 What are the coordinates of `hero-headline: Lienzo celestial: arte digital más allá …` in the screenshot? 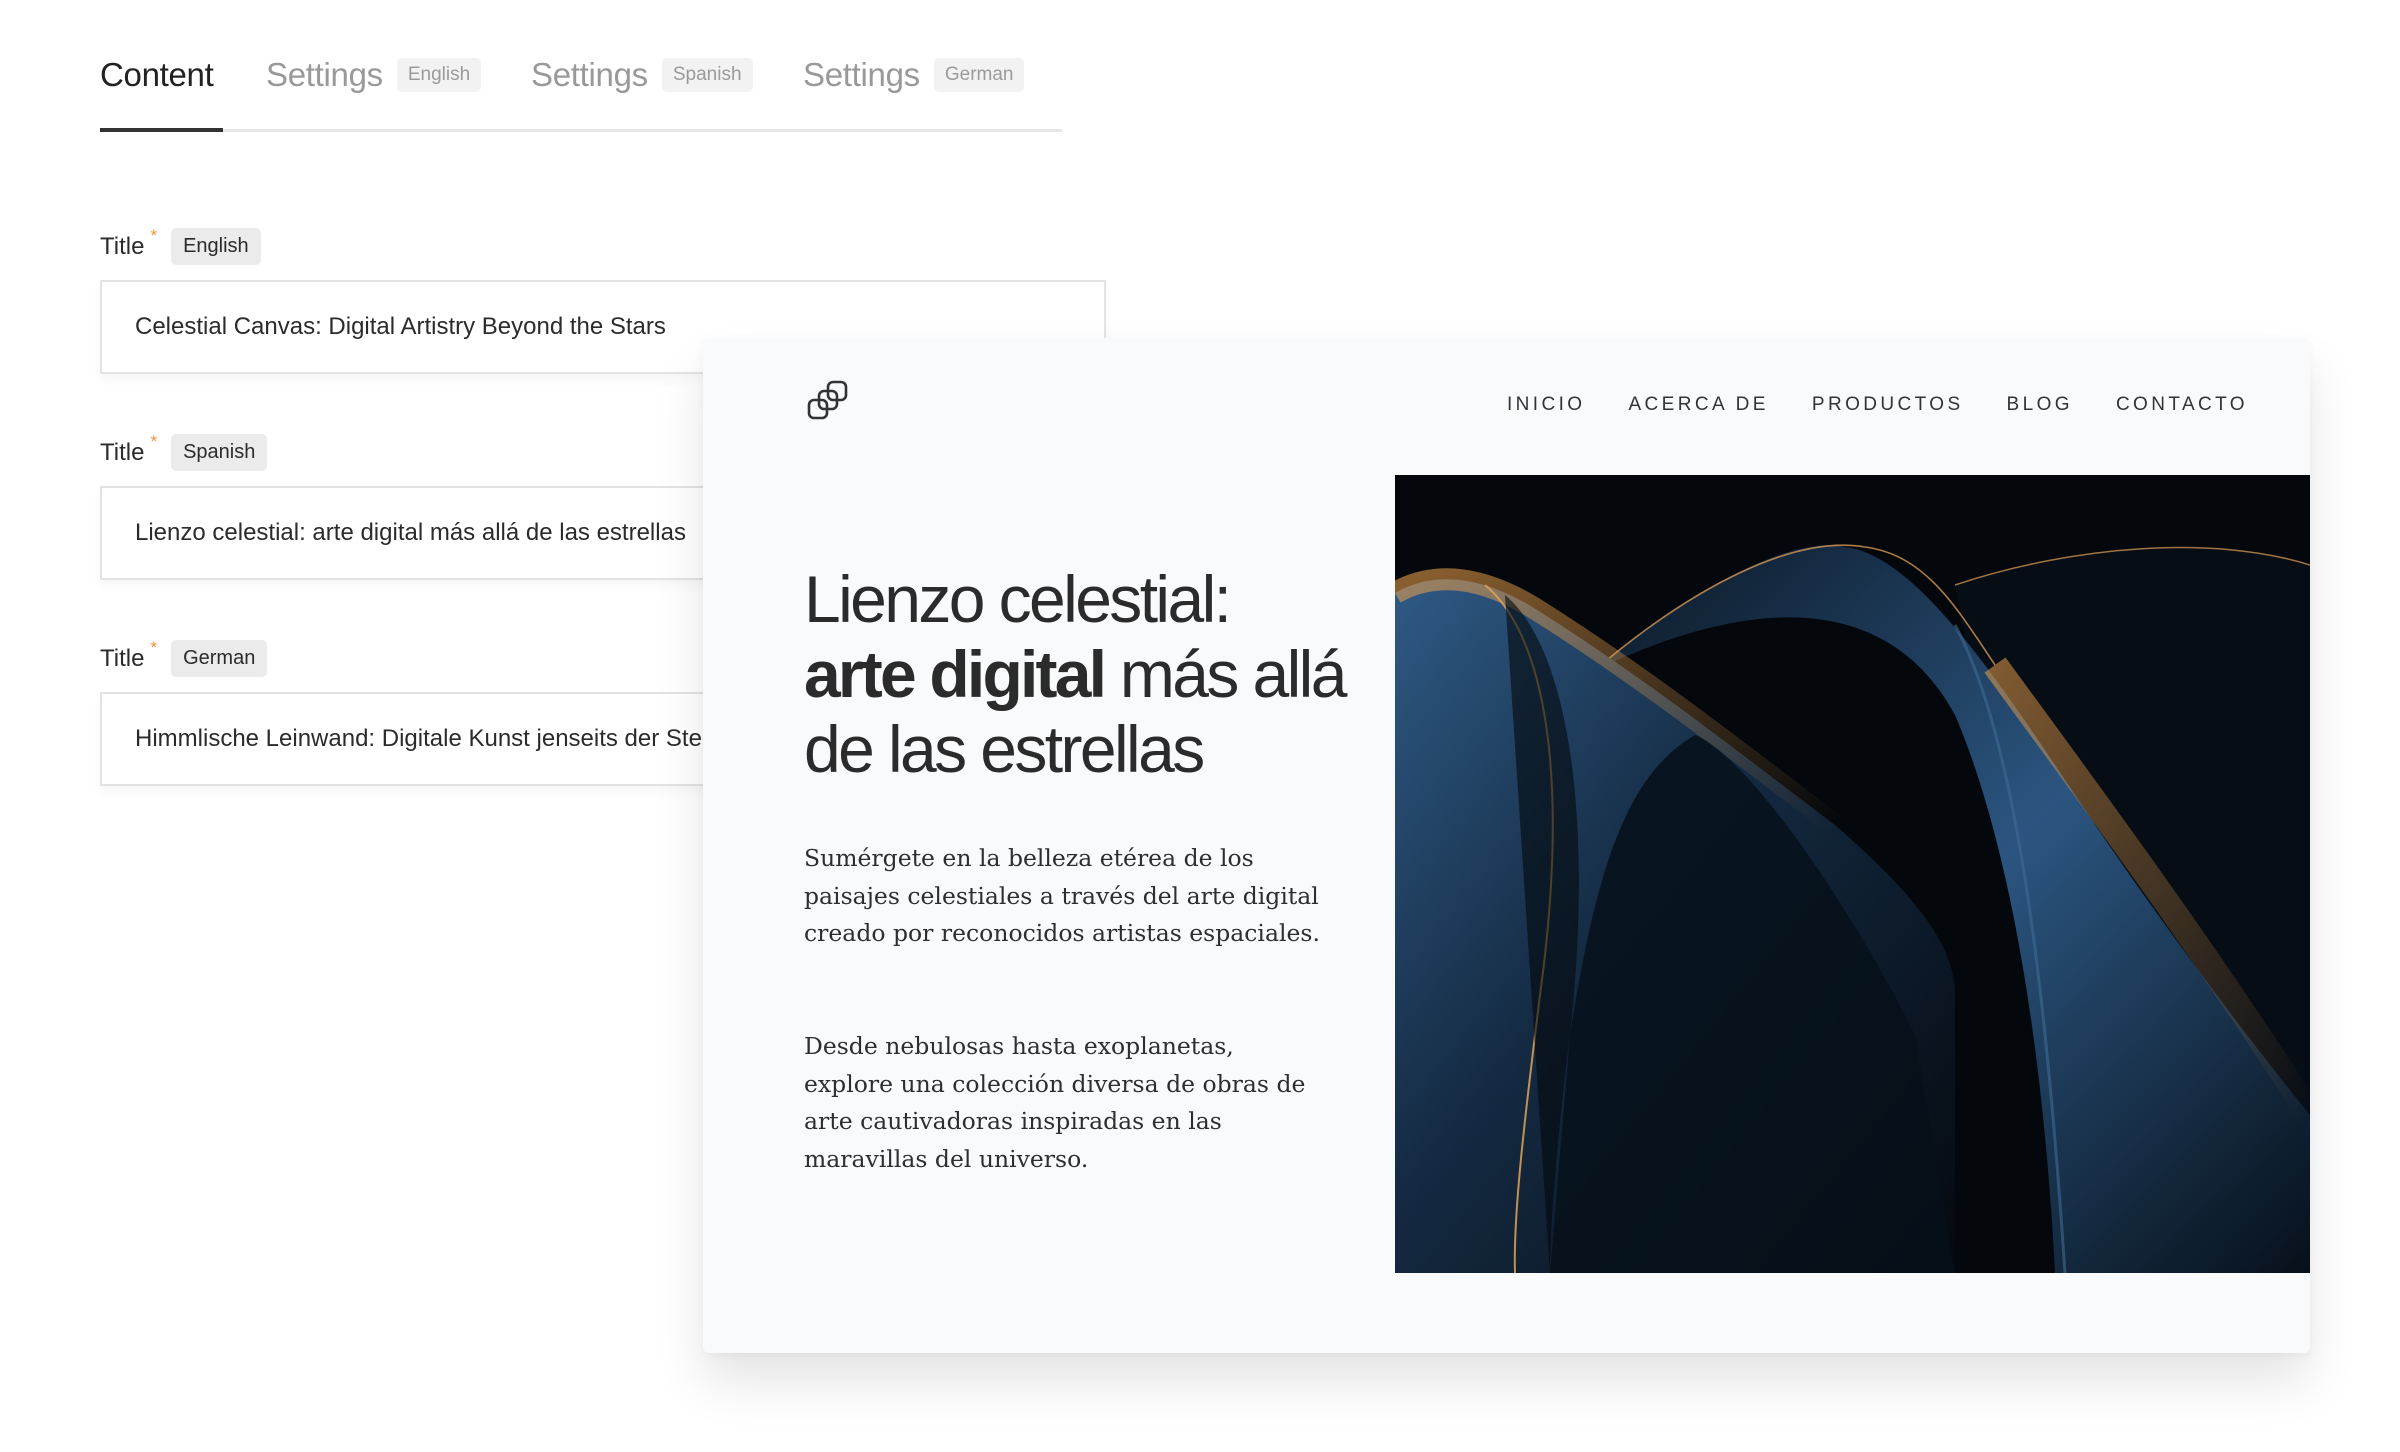 It's located at (1084, 674).